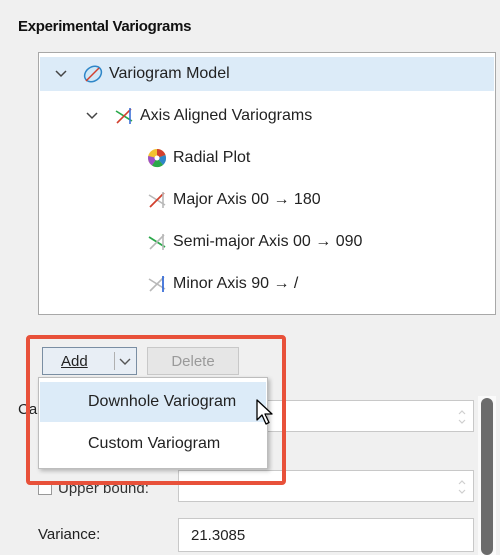 The height and width of the screenshot is (555, 500). I want to click on minor-axis-icon, so click(157, 284).